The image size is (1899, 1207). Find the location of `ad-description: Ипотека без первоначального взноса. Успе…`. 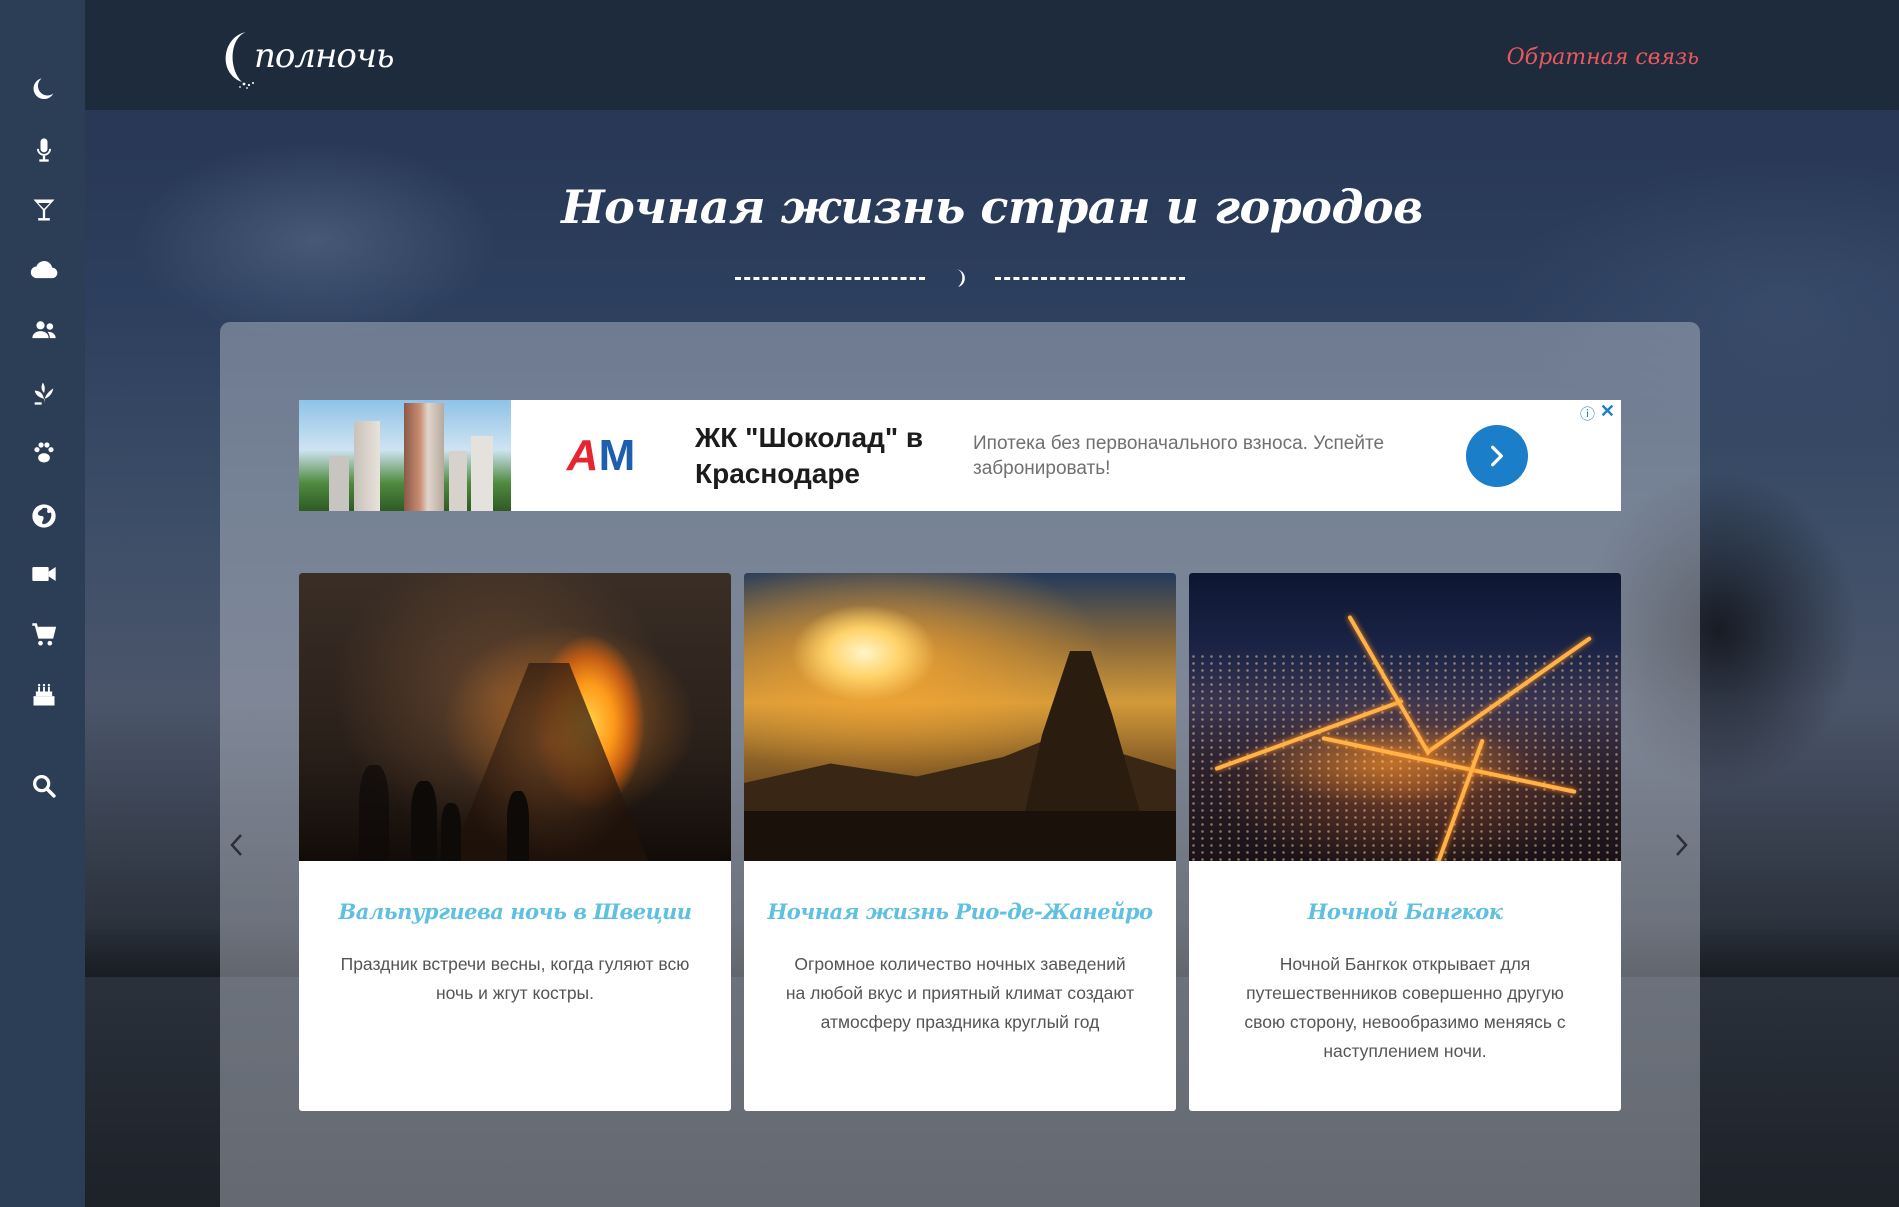

ad-description: Ипотека без первоначального взноса. Успе… is located at coordinates (1179, 455).